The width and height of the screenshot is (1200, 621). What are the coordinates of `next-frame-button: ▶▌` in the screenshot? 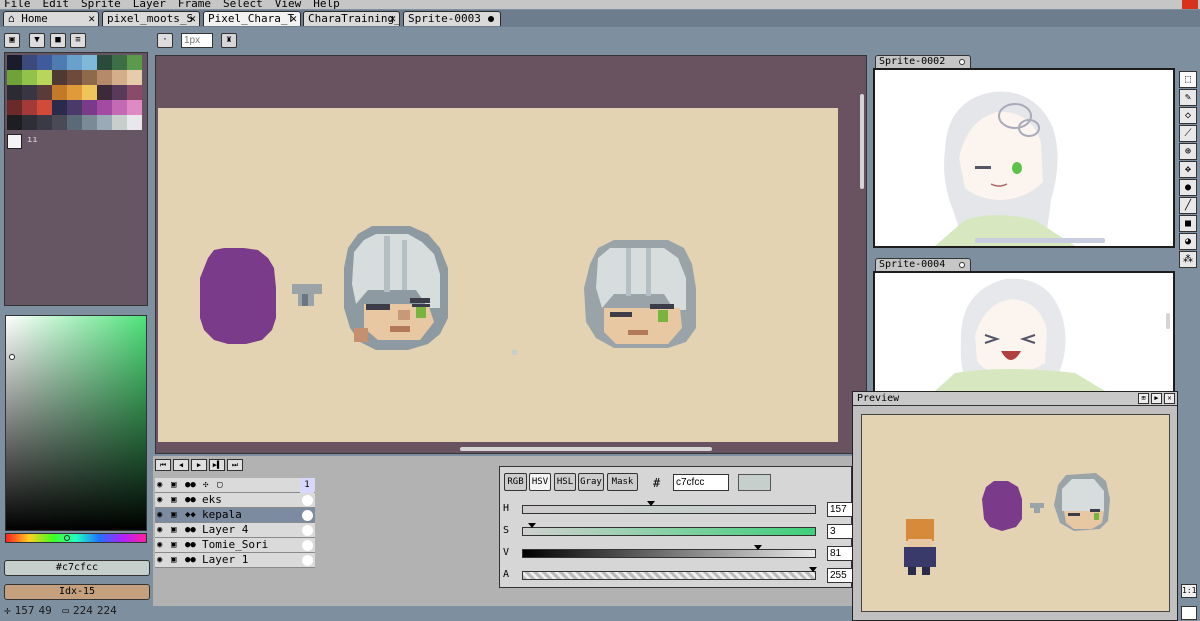 It's located at (217, 465).